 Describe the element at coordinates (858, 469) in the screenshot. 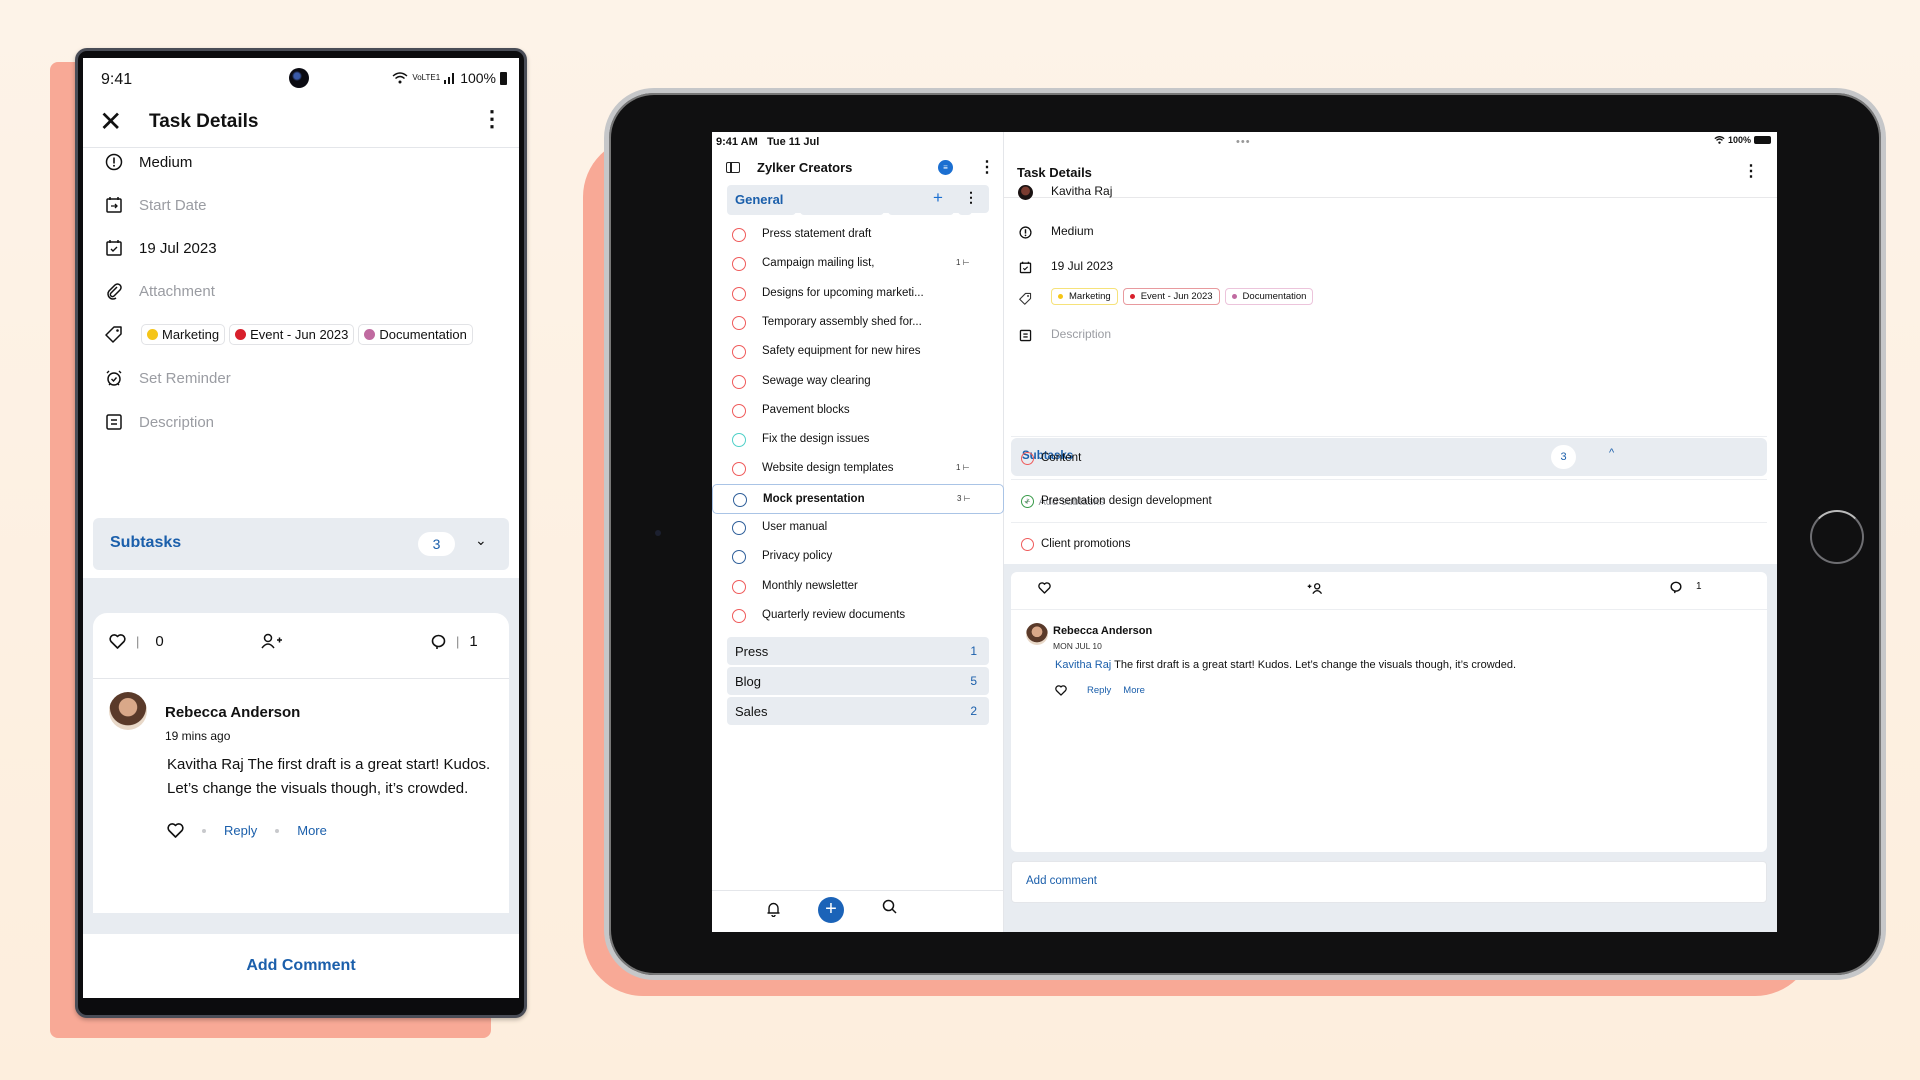

I see `task-list-item: Website design templates 1 ⊢` at that location.